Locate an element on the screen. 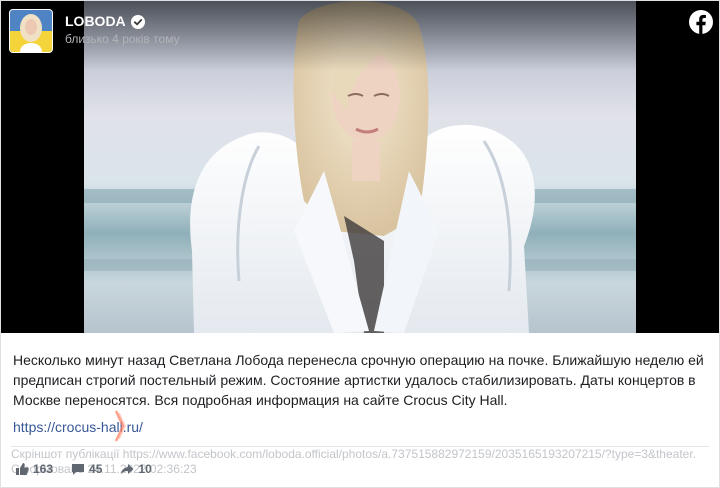  comment-icon is located at coordinates (78, 469).